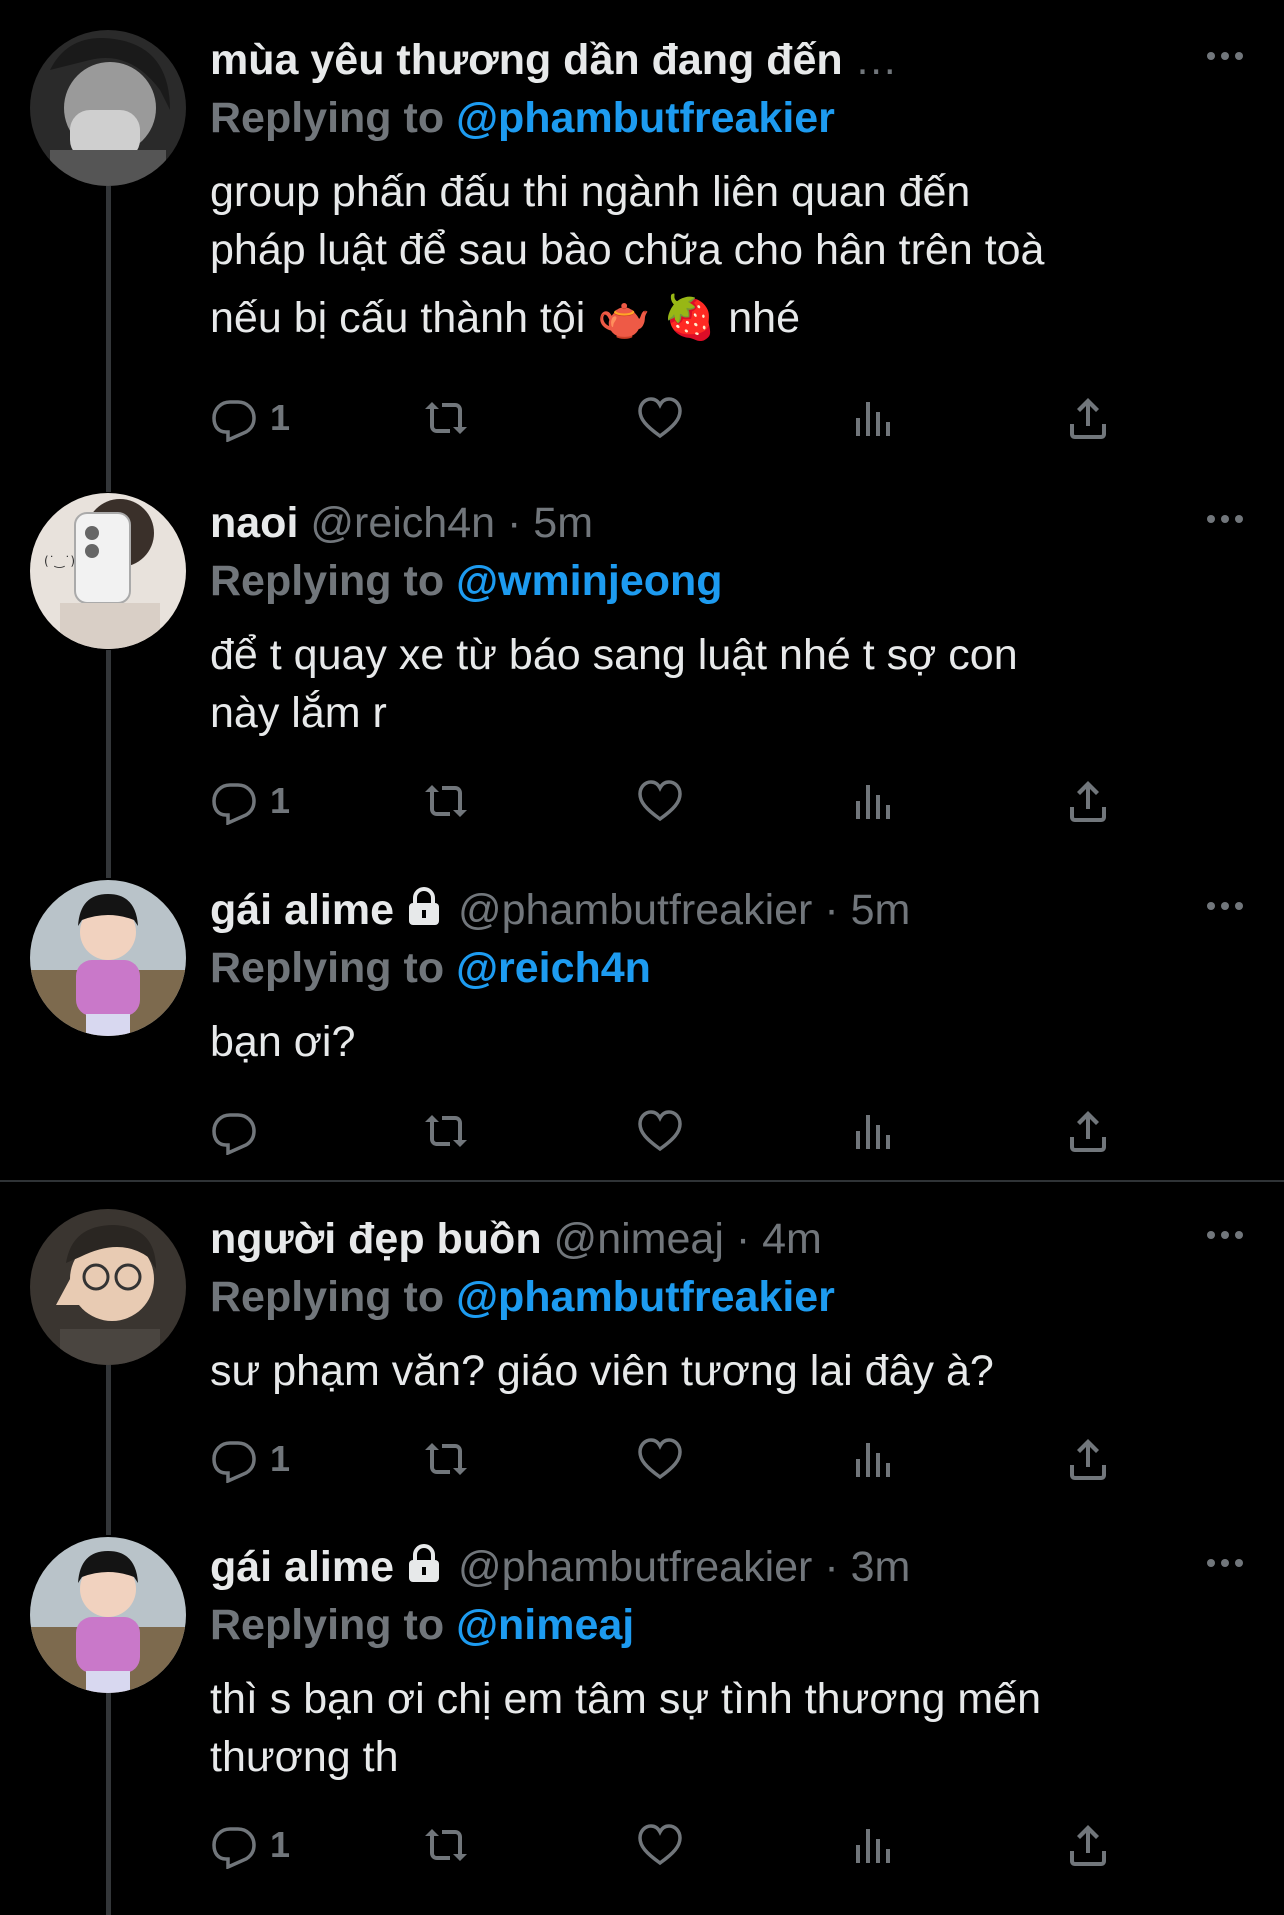 This screenshot has width=1284, height=1915. Describe the element at coordinates (254, 523) in the screenshot. I see `display-name: naoi` at that location.